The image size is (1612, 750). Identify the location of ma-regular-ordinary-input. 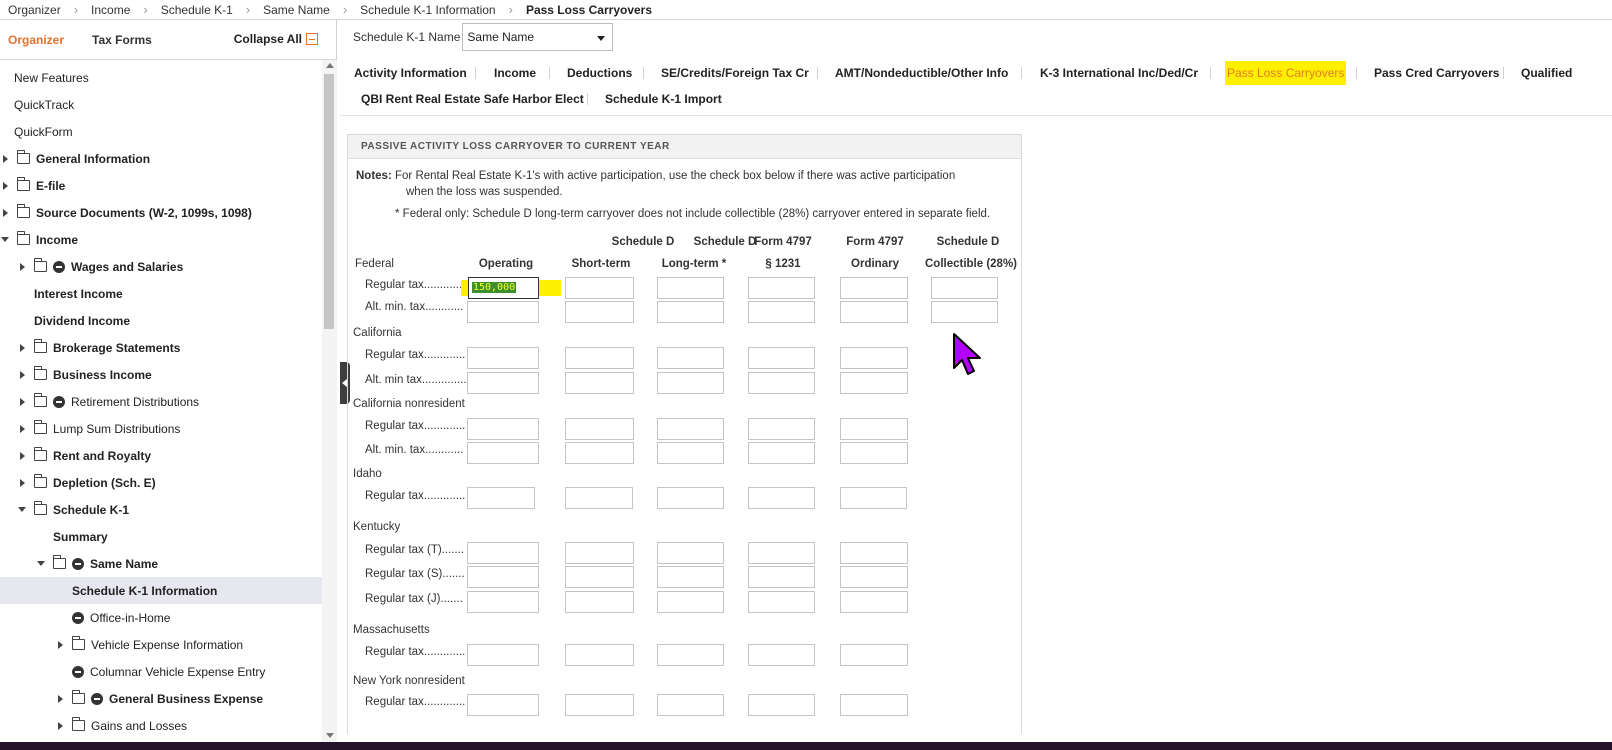
(874, 655).